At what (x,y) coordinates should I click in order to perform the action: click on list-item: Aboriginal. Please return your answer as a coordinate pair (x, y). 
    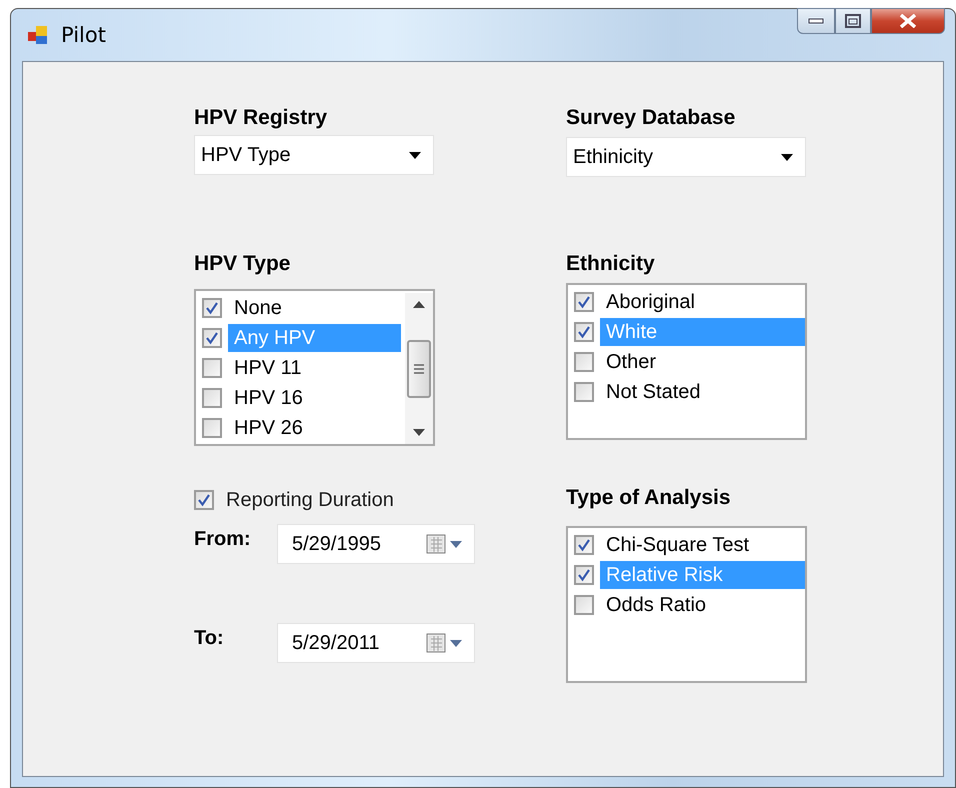
    Looking at the image, I should click on (702, 302).